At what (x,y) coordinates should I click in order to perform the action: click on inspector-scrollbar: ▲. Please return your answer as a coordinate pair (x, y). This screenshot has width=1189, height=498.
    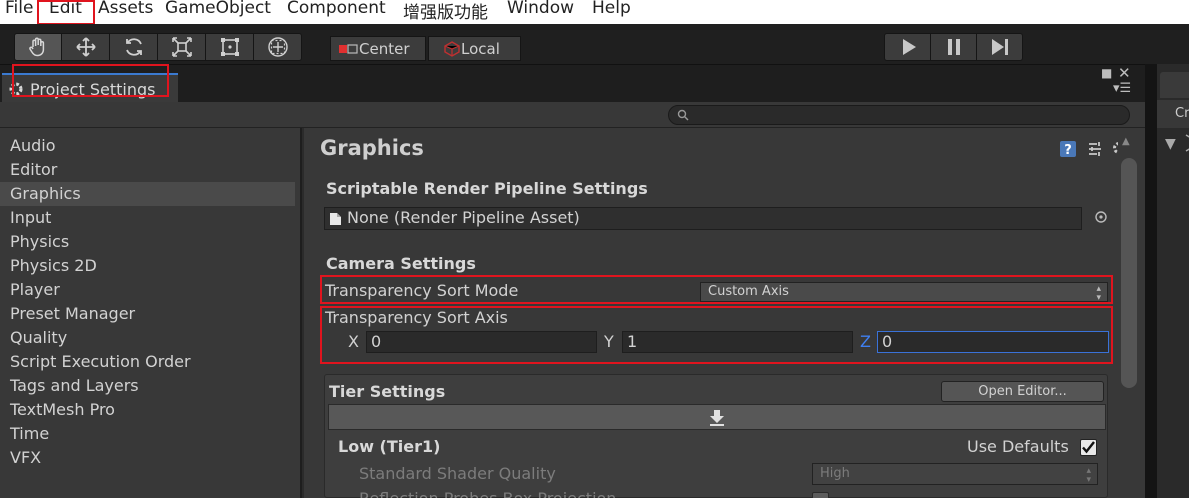
    Looking at the image, I should click on (1131, 313).